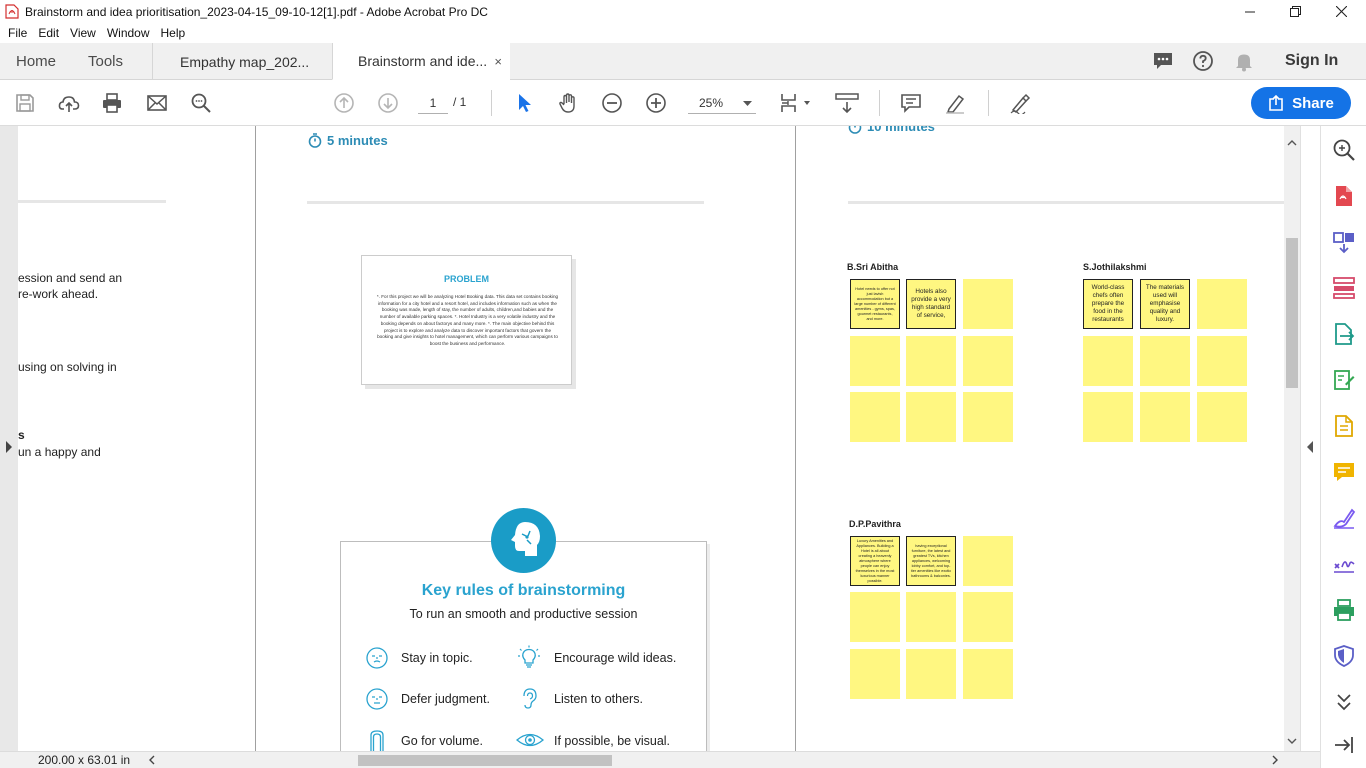  Describe the element at coordinates (524, 103) in the screenshot. I see `select-cursor-icon` at that location.